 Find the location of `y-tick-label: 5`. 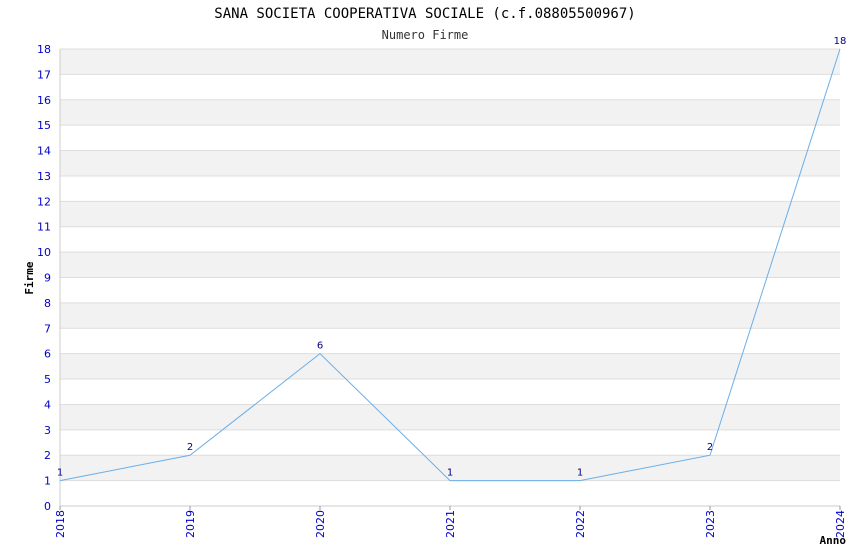

y-tick-label: 5 is located at coordinates (47, 379).